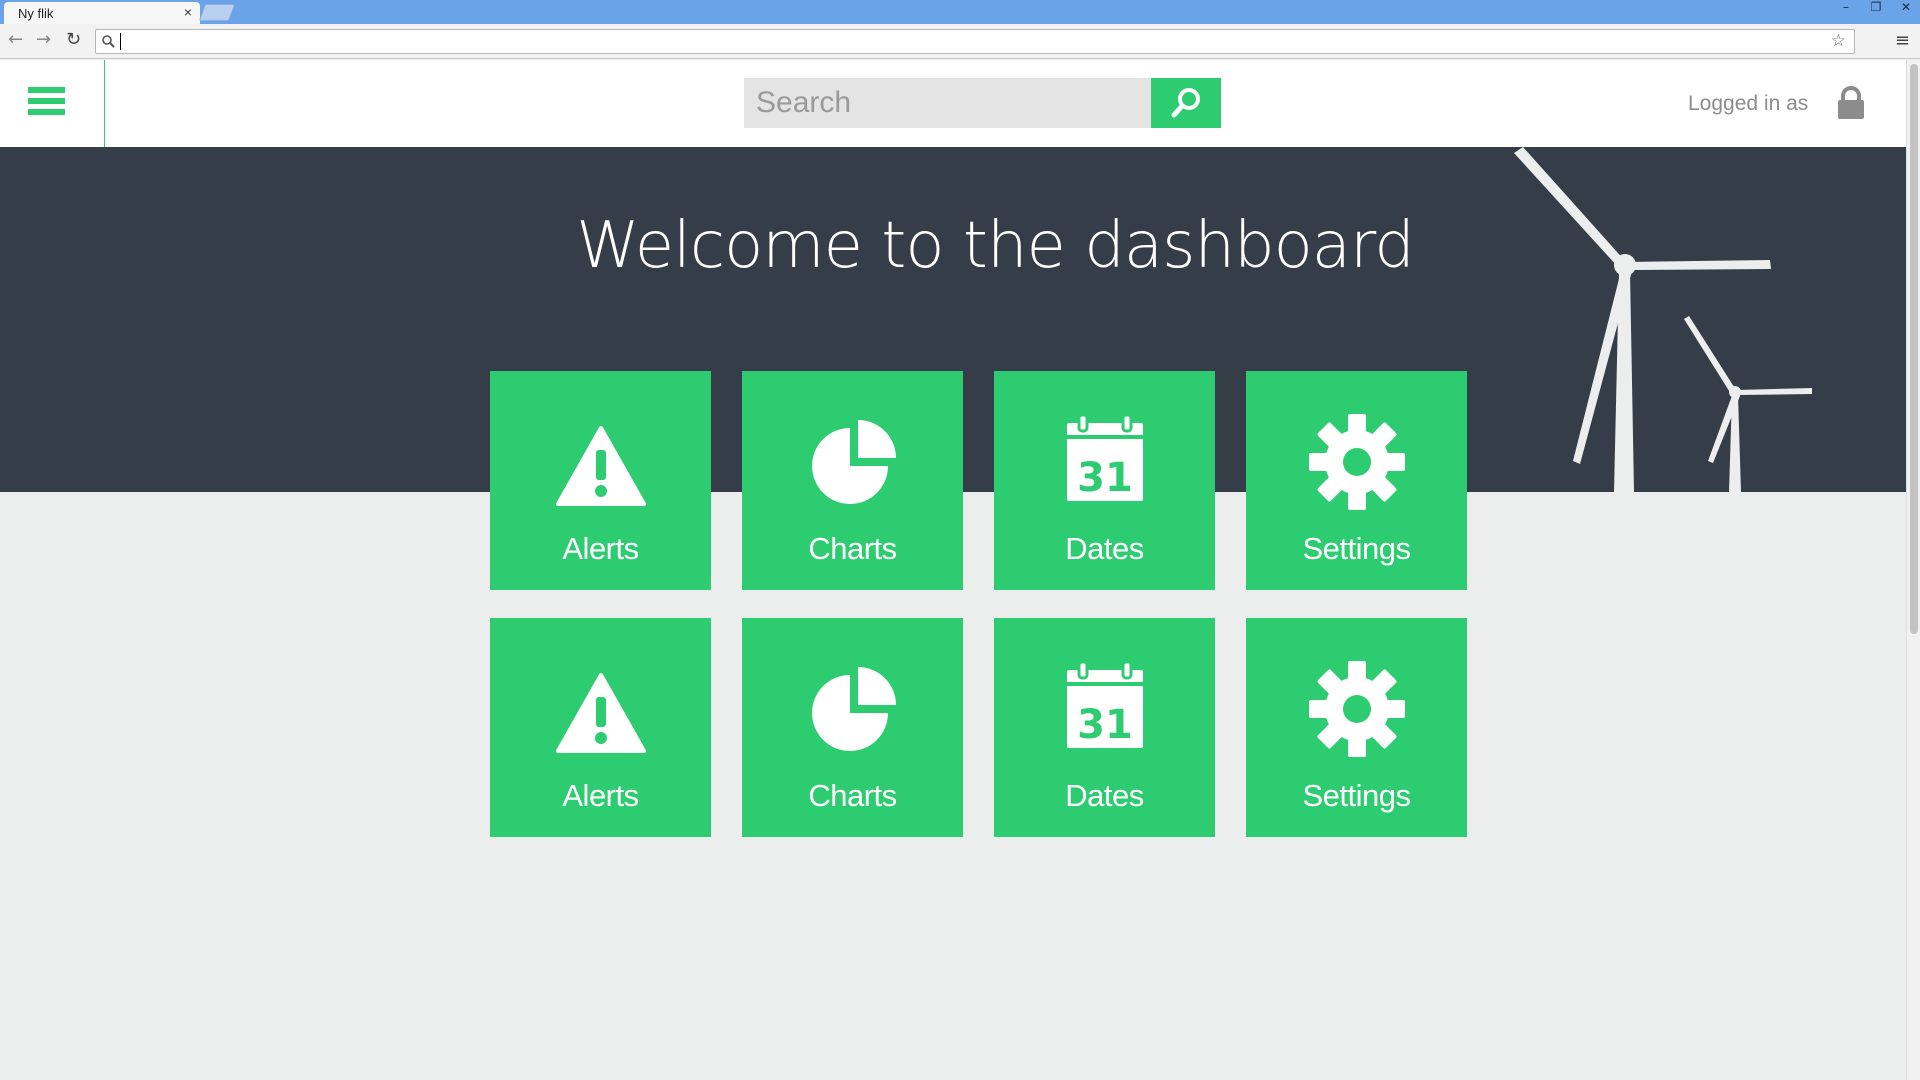  I want to click on lock-icon, so click(1851, 103).